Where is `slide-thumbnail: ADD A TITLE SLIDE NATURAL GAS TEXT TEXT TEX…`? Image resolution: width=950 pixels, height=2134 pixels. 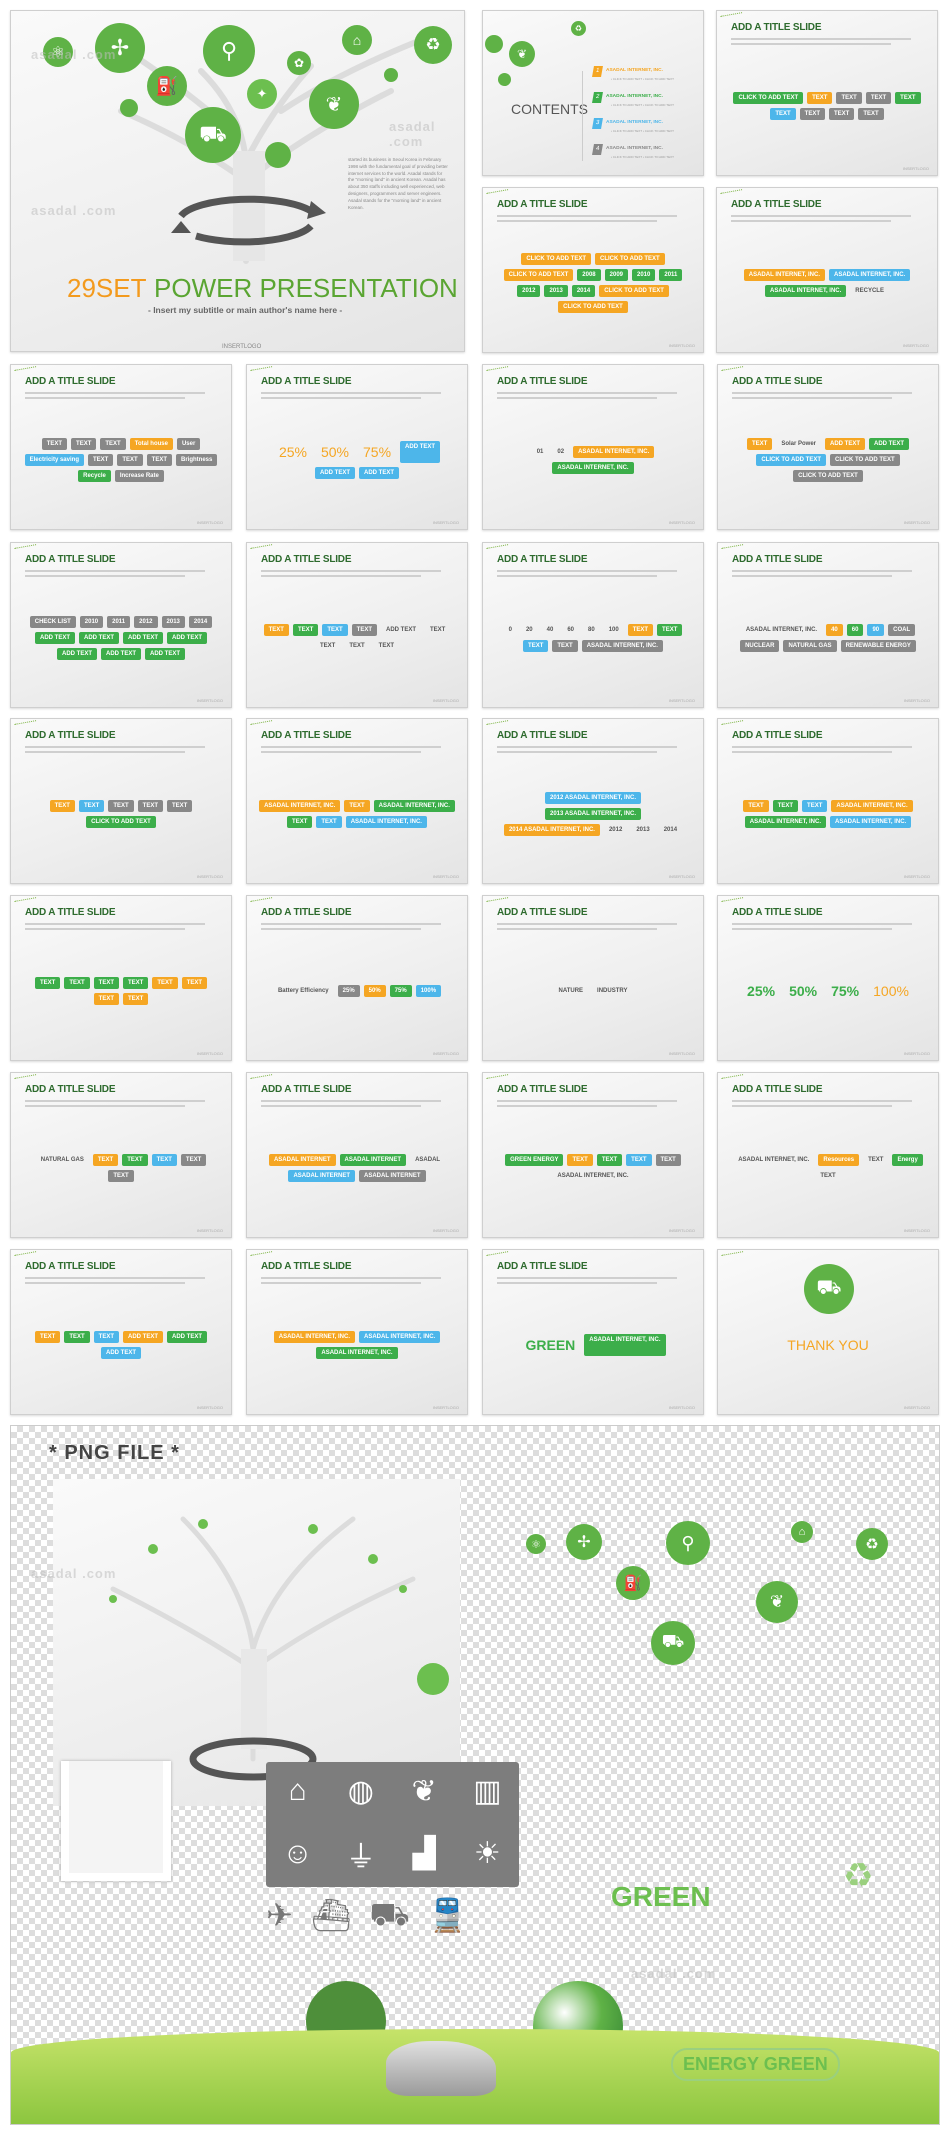 slide-thumbnail: ADD A TITLE SLIDE NATURAL GAS TEXT TEXT TEX… is located at coordinates (121, 1155).